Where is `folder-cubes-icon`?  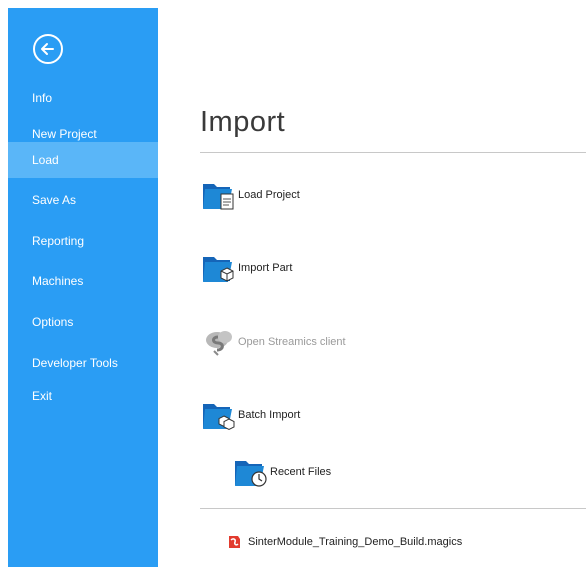 folder-cubes-icon is located at coordinates (220, 415).